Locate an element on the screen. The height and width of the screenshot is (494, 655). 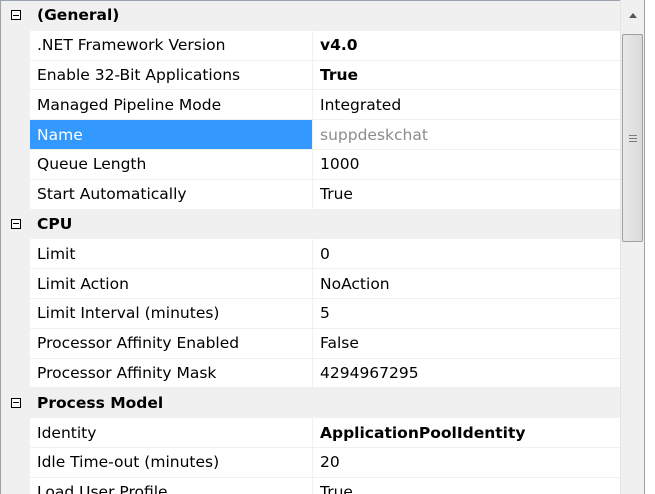
property-value: 20 is located at coordinates (466, 462).